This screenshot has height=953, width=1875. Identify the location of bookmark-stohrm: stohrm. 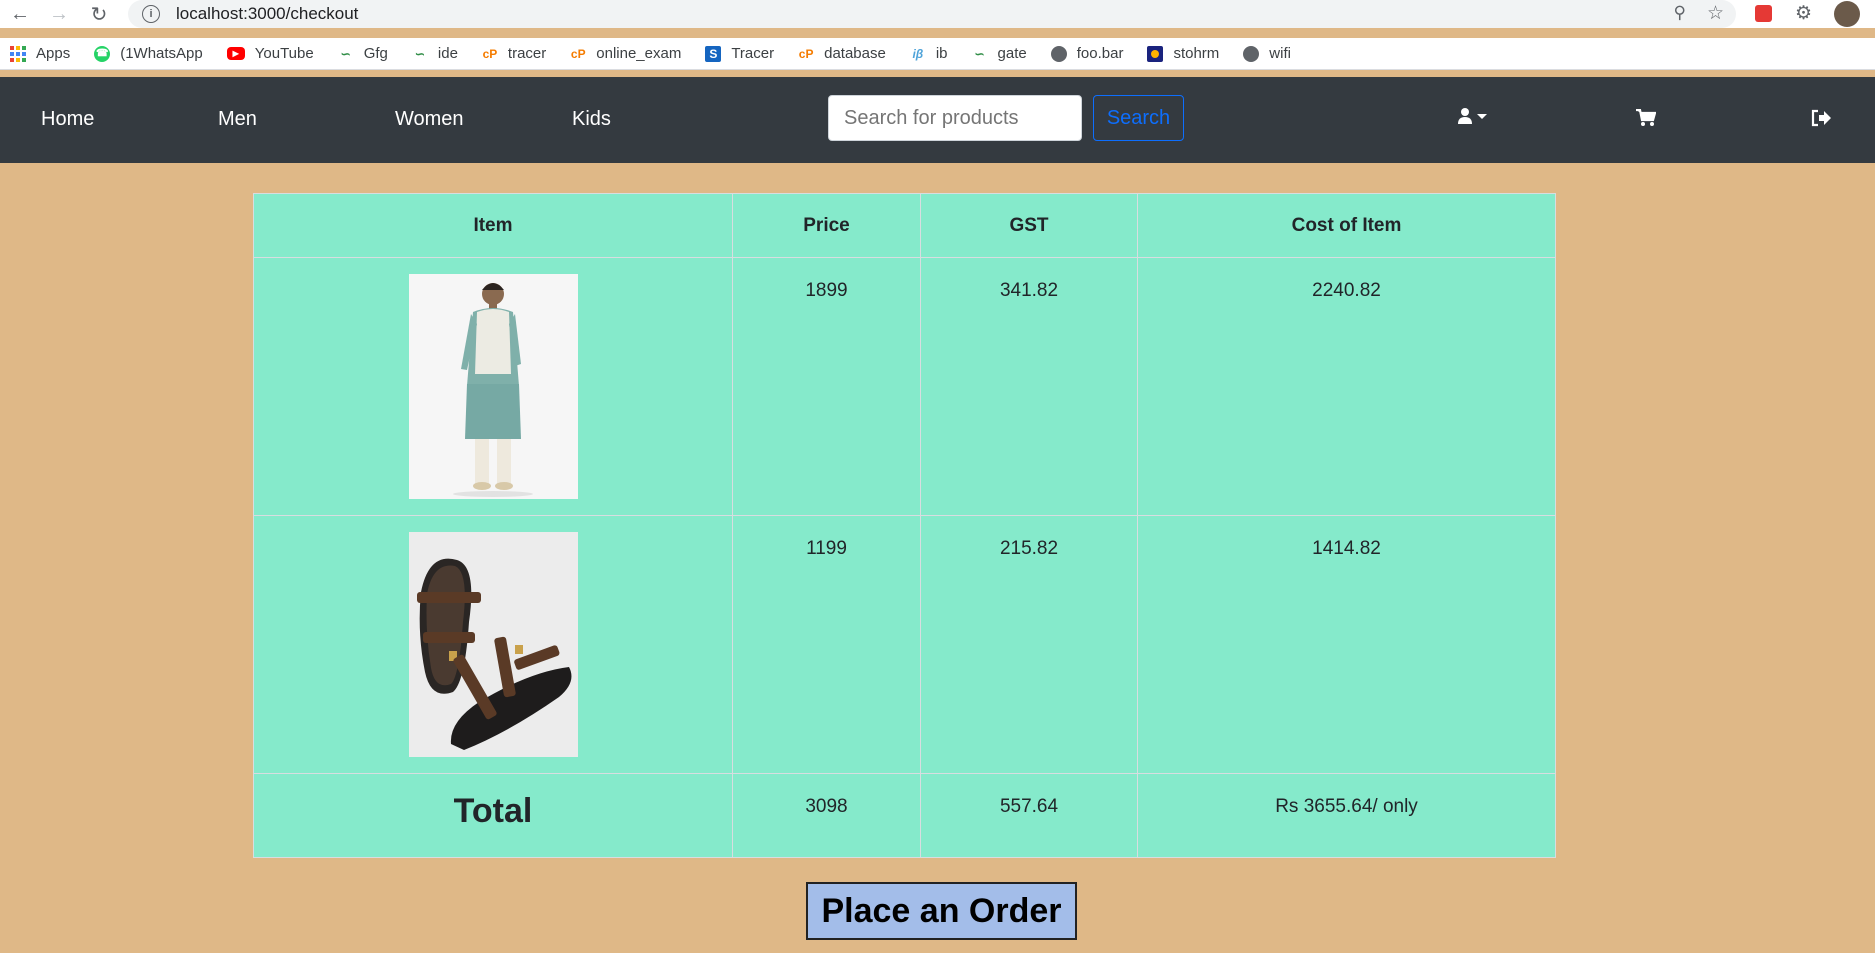
(1183, 53).